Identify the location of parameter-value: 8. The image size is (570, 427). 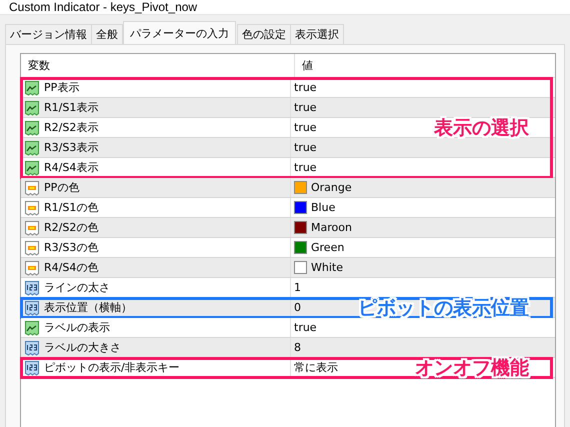
(297, 347).